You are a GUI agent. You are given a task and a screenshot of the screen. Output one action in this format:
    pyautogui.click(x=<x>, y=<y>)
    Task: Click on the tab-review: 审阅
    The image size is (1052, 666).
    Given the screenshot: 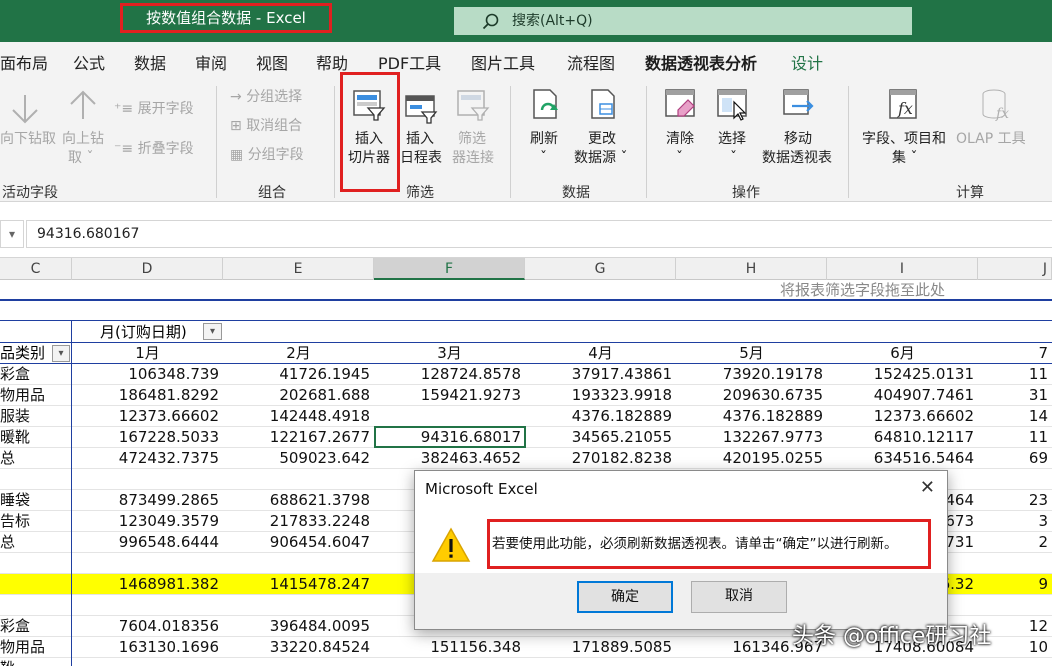 What is the action you would take?
    pyautogui.click(x=211, y=62)
    